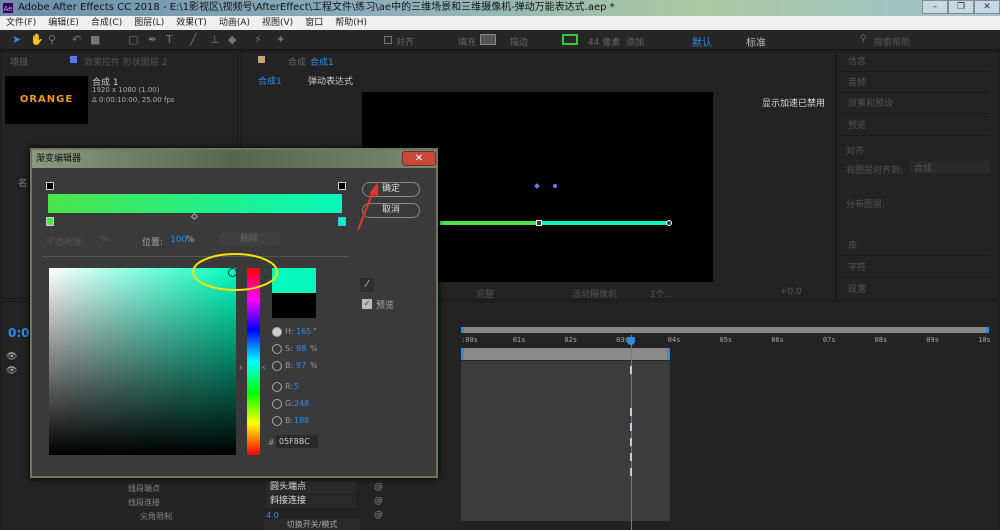  I want to click on annotation-arrowhead, so click(373, 189).